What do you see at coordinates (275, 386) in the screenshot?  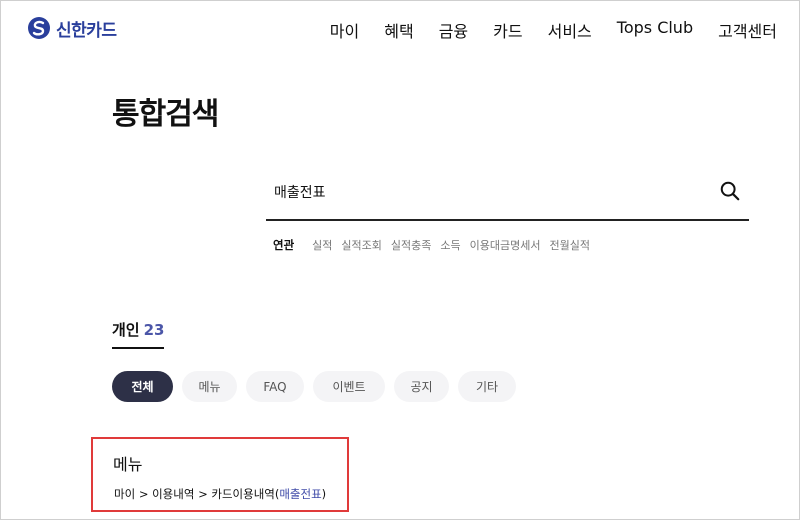 I see `filter-faq-button: FAQ` at bounding box center [275, 386].